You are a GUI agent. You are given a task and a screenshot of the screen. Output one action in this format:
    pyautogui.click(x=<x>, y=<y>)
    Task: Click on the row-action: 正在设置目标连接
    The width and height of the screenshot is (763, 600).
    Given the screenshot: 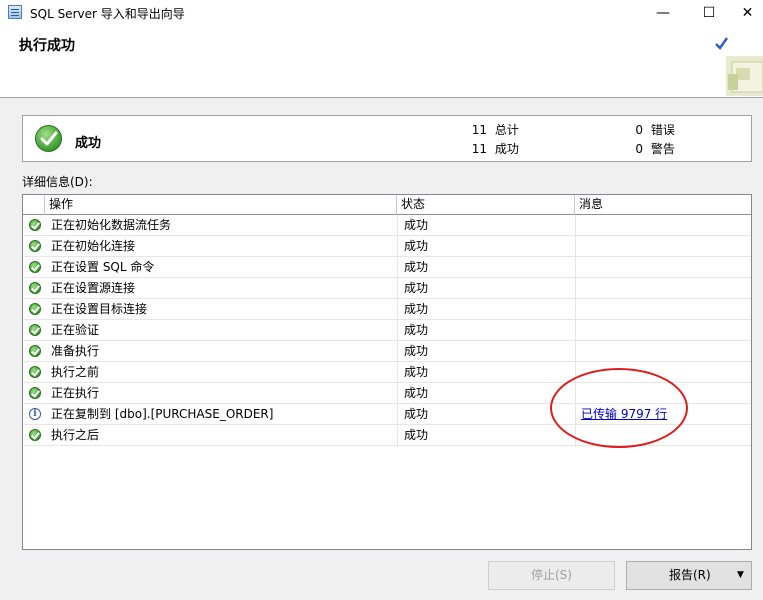 What is the action you would take?
    pyautogui.click(x=99, y=309)
    